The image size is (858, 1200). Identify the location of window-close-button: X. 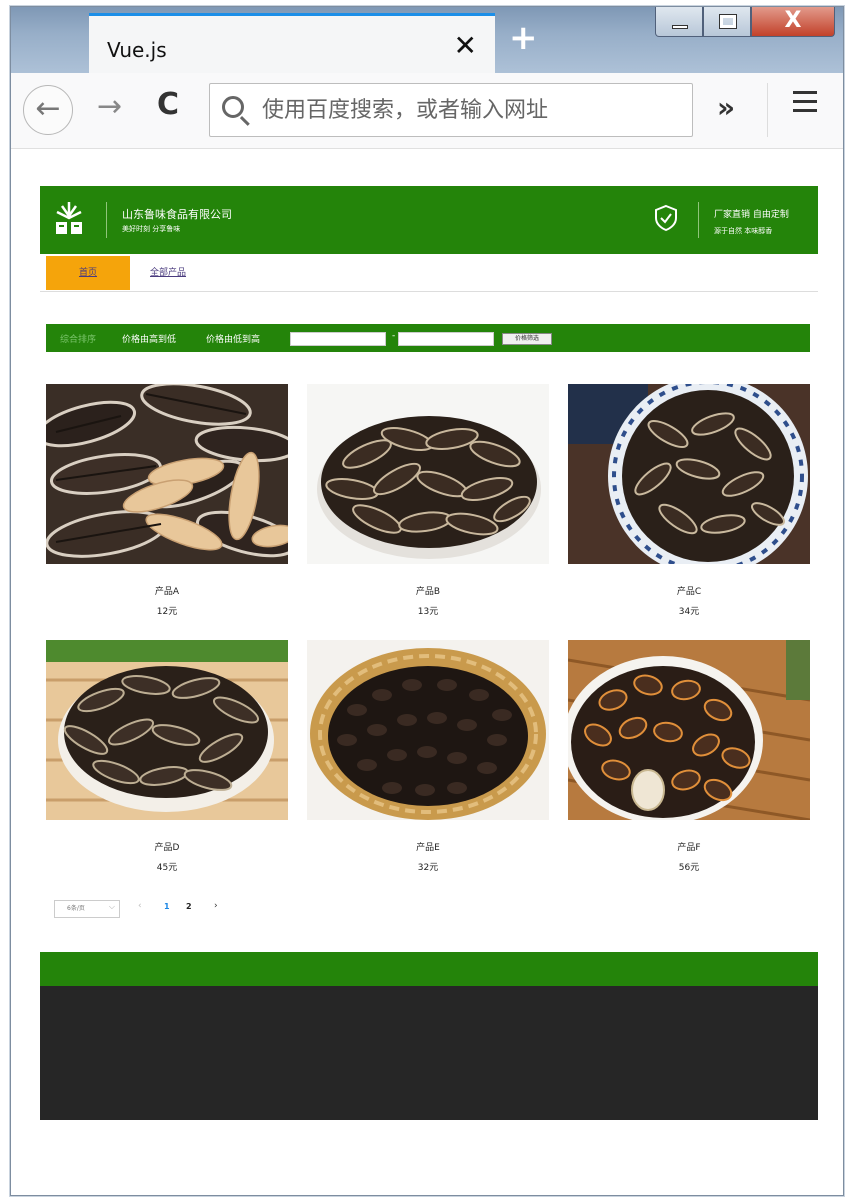
(793, 22).